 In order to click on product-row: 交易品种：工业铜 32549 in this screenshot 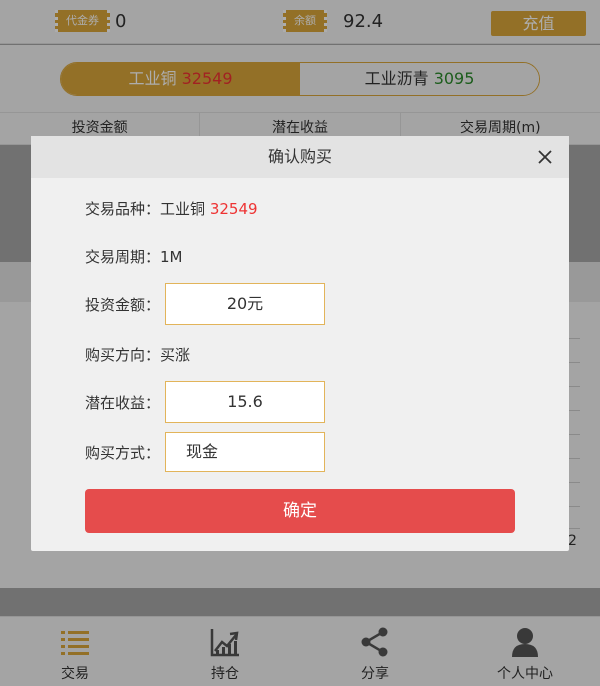, I will do `click(171, 208)`.